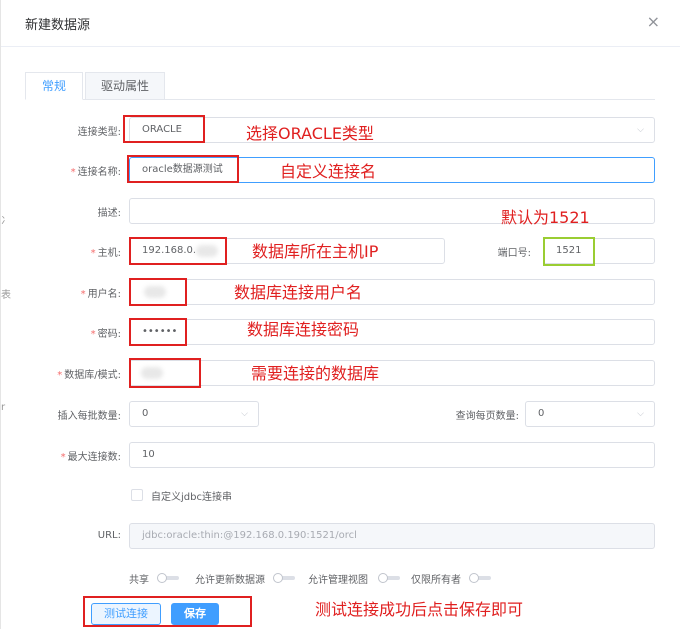 Image resolution: width=680 pixels, height=629 pixels. I want to click on query-page-select: 0 ⌵, so click(590, 414).